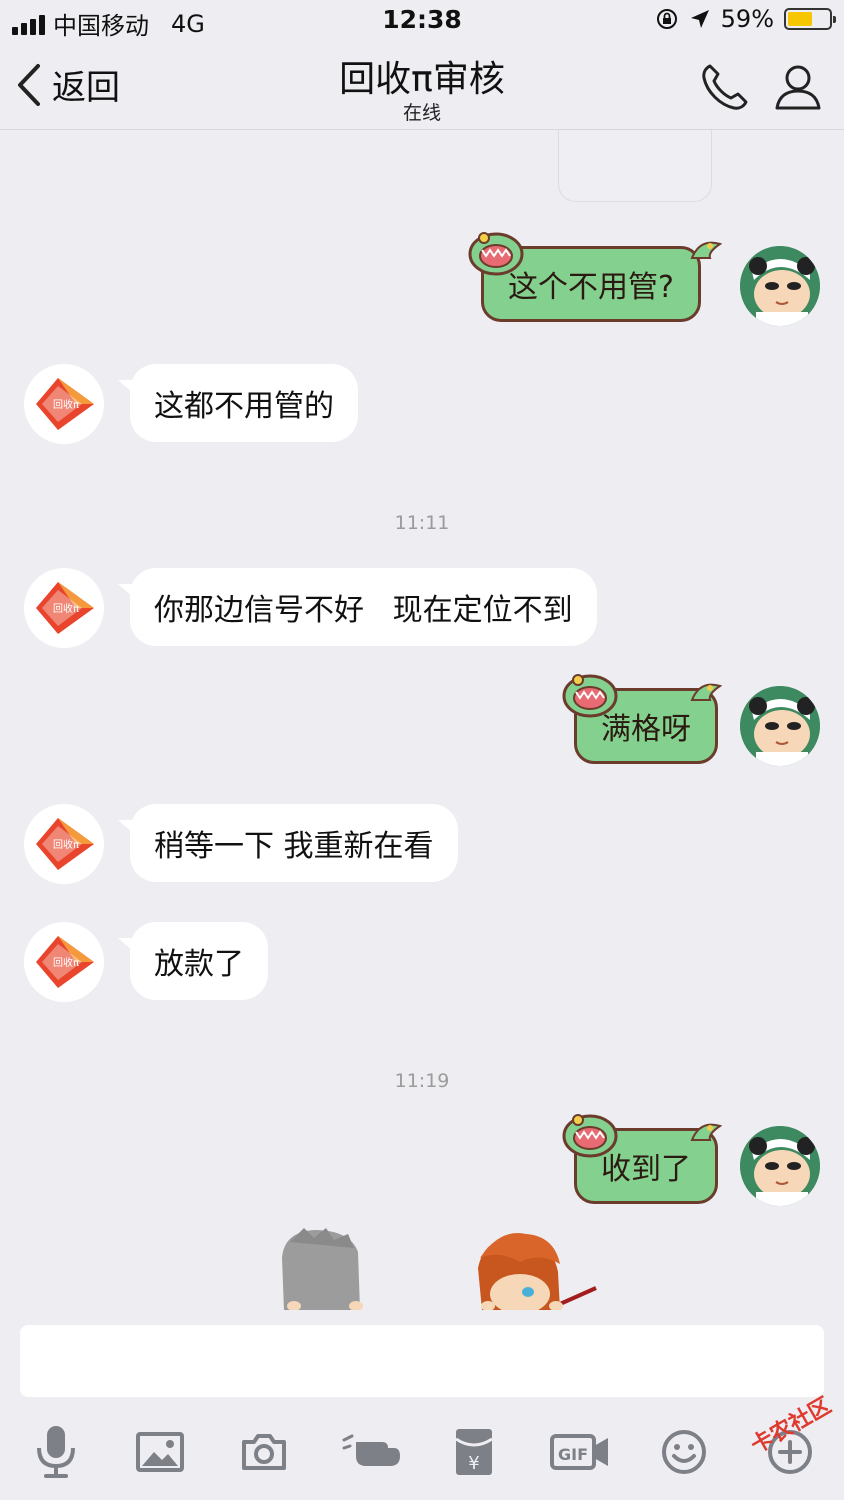 The width and height of the screenshot is (844, 1500). I want to click on battery-fill, so click(800, 19).